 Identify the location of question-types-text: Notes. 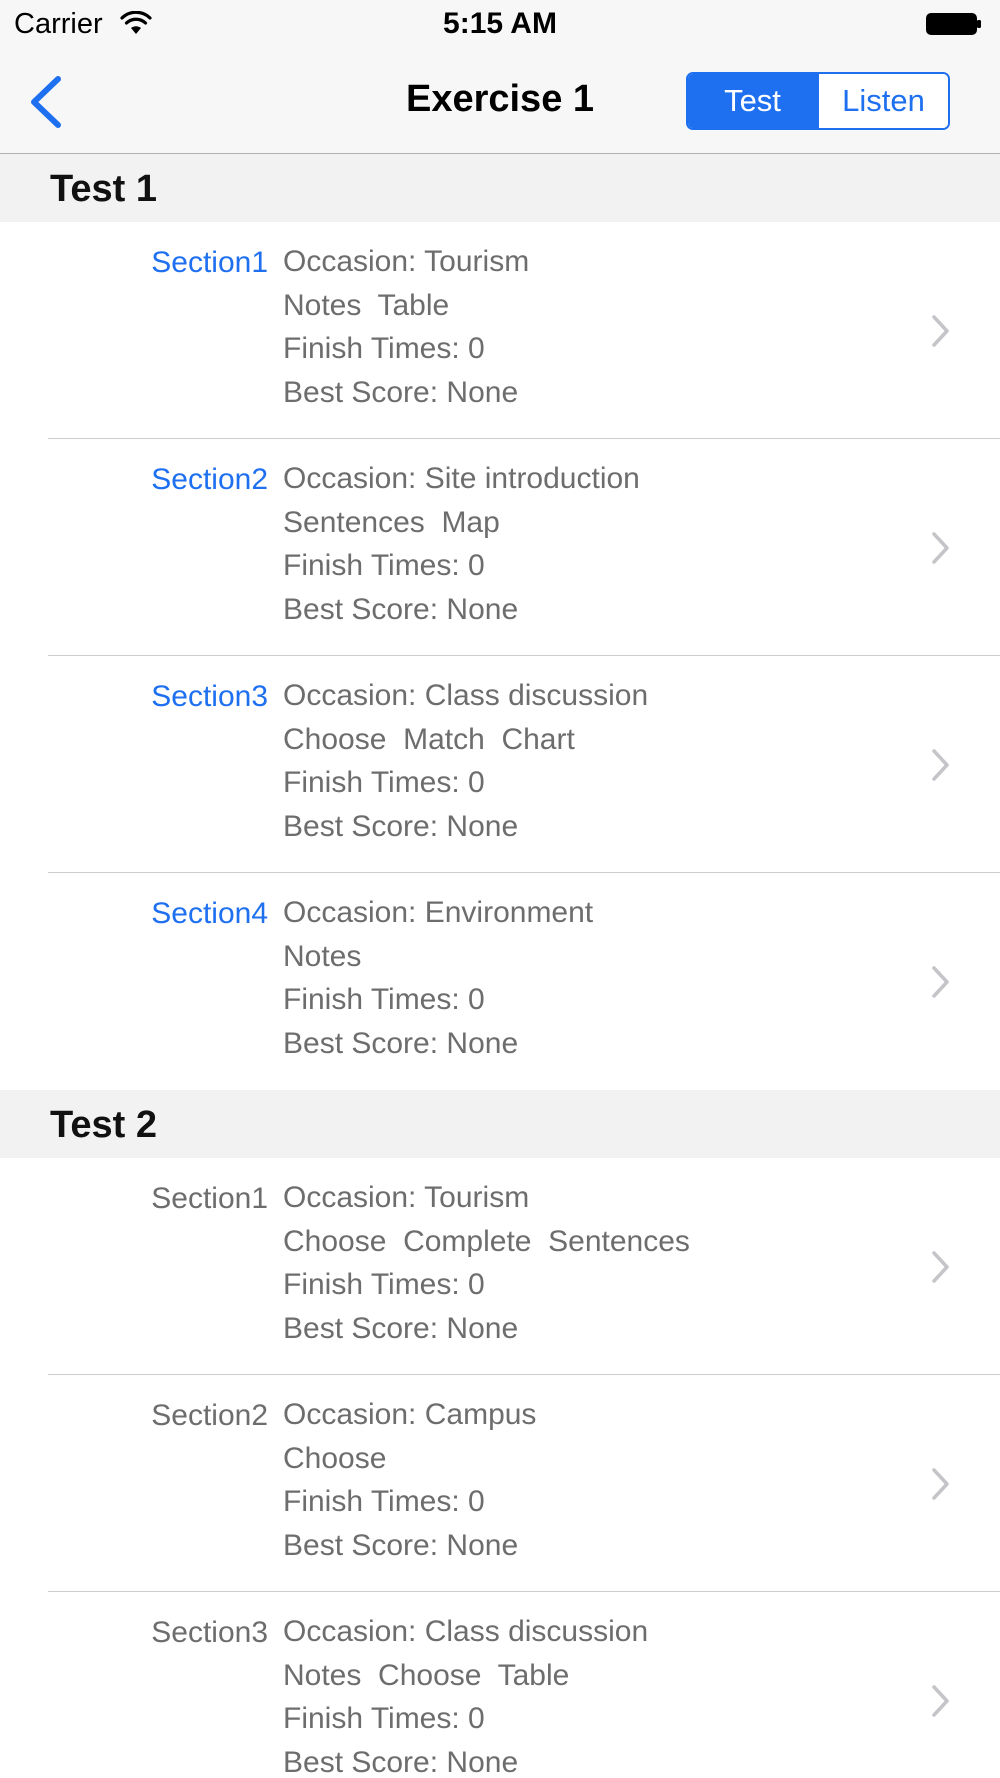
(322, 956).